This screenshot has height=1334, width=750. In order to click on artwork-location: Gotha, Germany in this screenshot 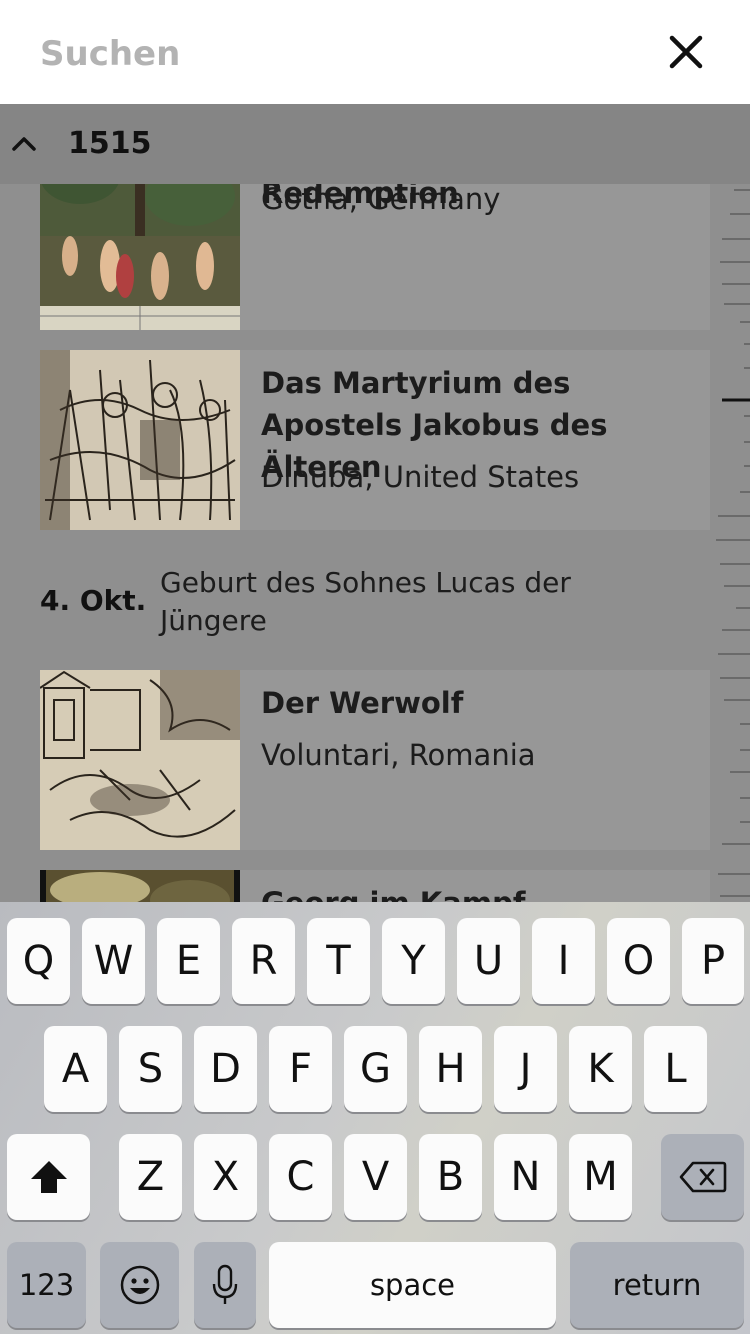, I will do `click(381, 199)`.